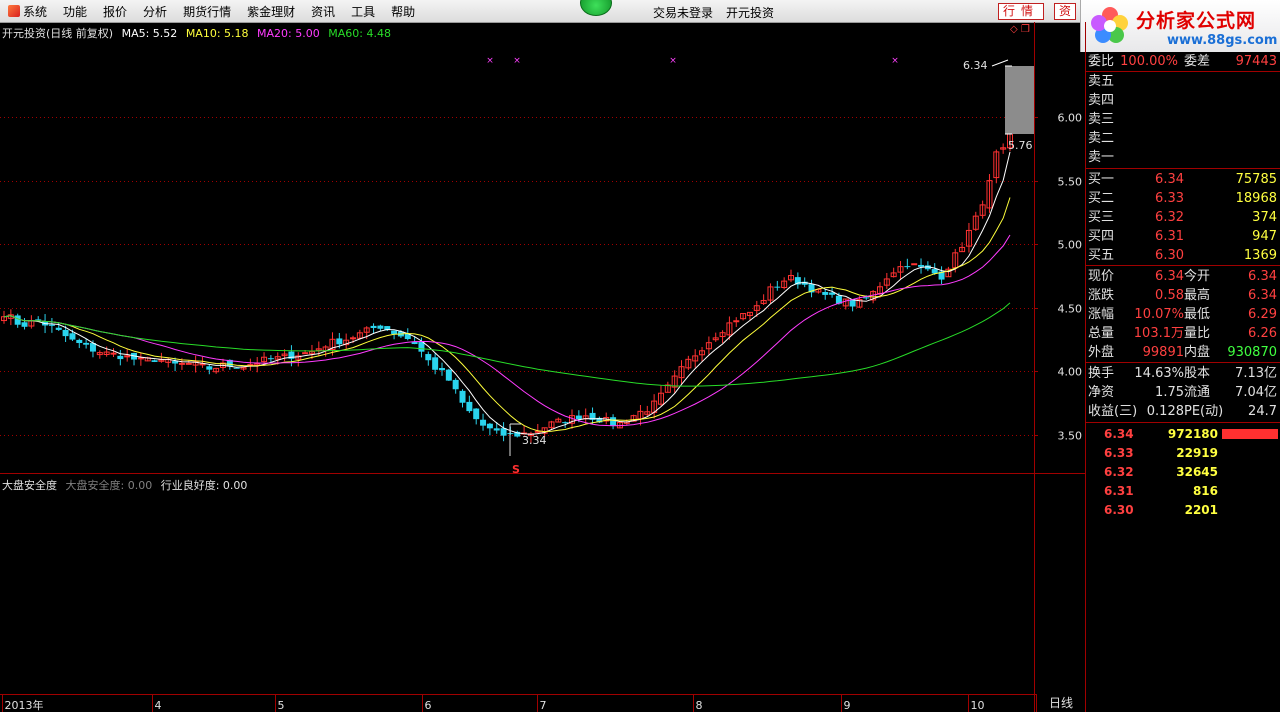  What do you see at coordinates (847, 705) in the screenshot?
I see `date-tick-label: 9` at bounding box center [847, 705].